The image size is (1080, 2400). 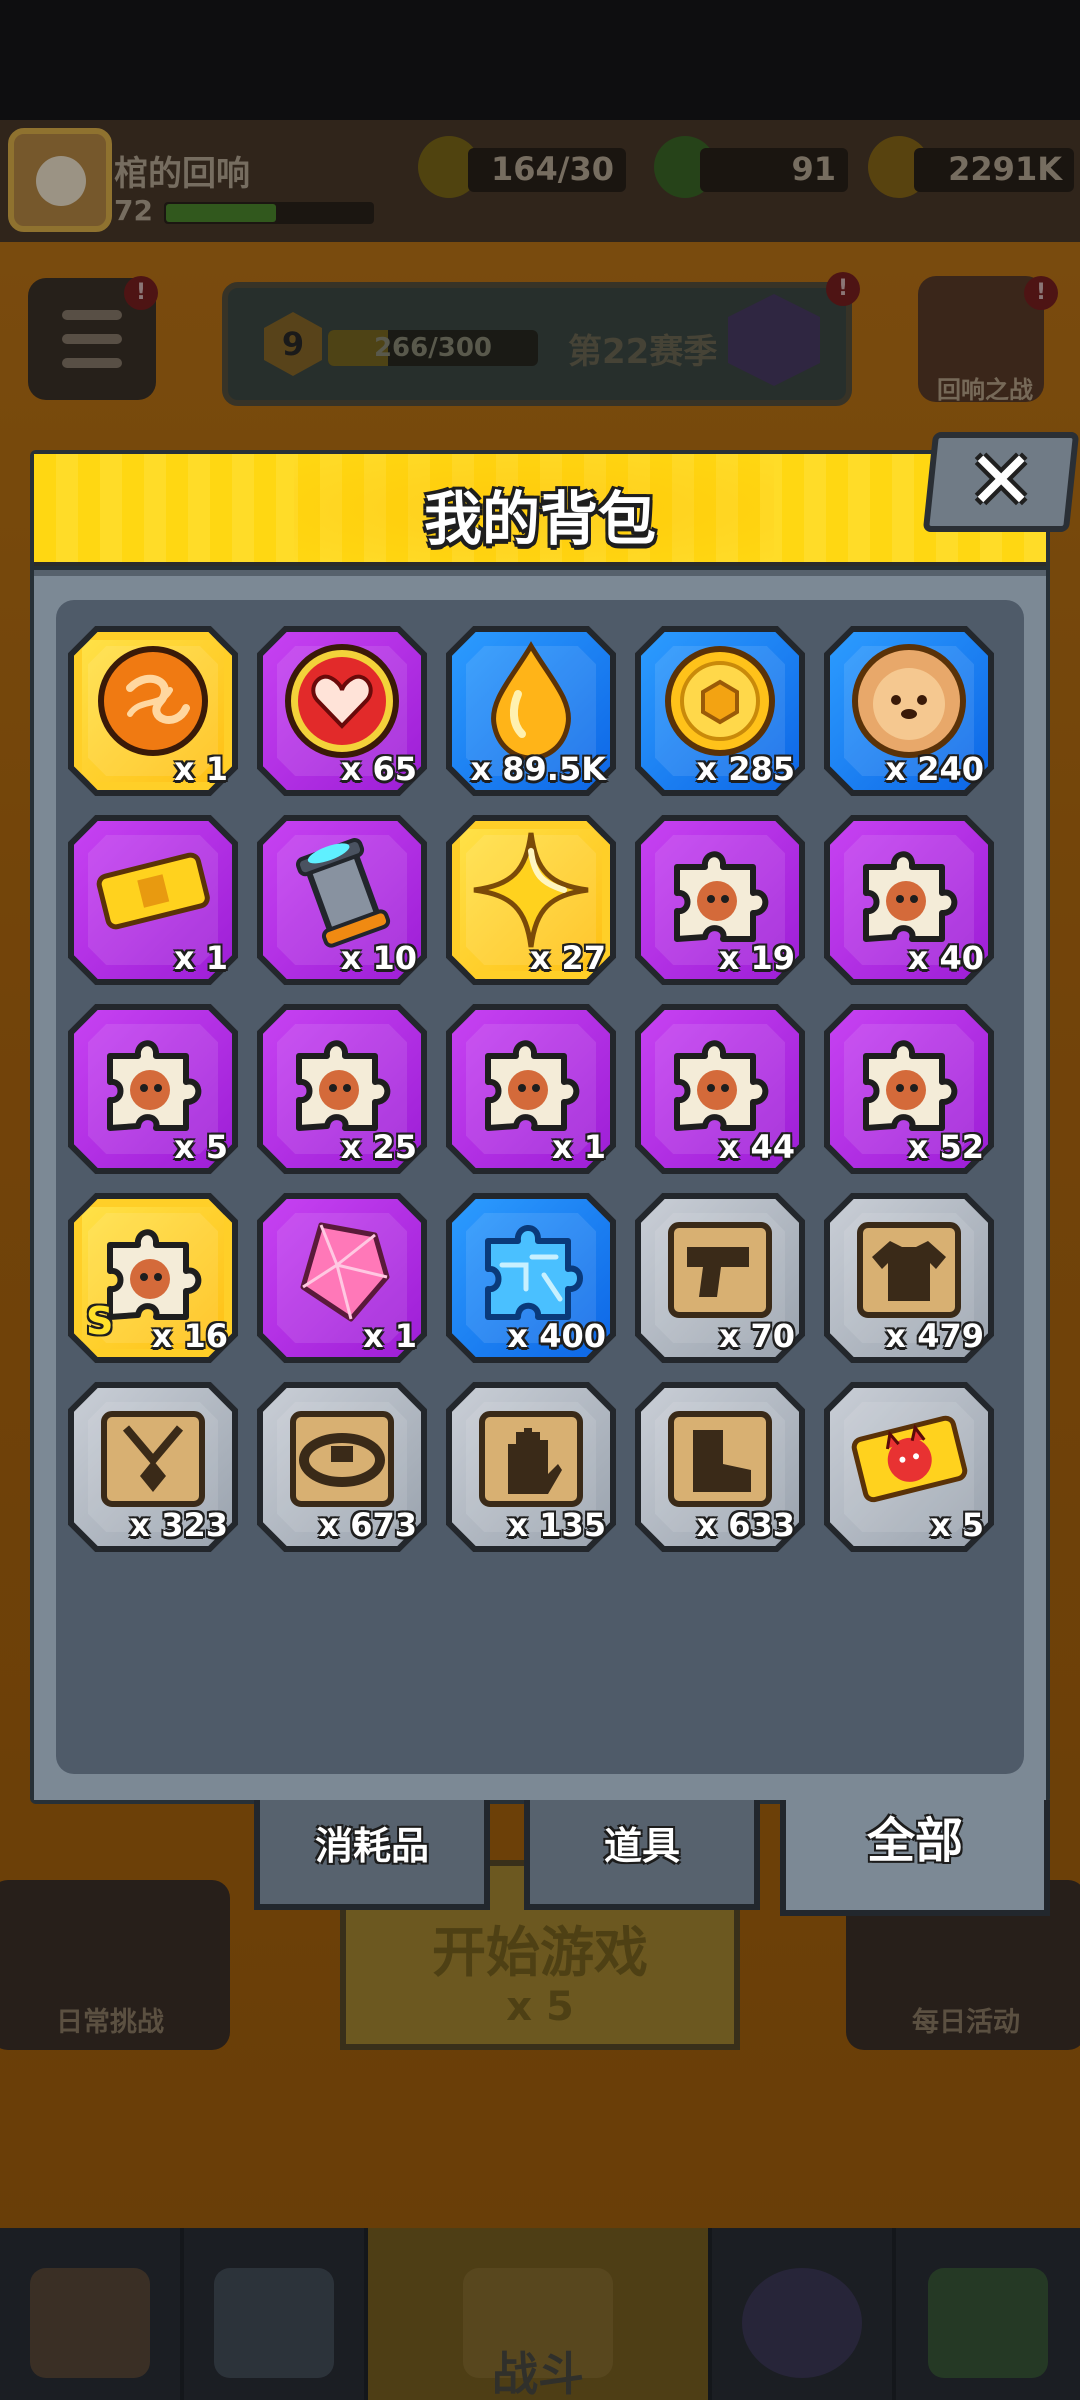 What do you see at coordinates (378, 958) in the screenshot?
I see `item-quantity: x 10` at bounding box center [378, 958].